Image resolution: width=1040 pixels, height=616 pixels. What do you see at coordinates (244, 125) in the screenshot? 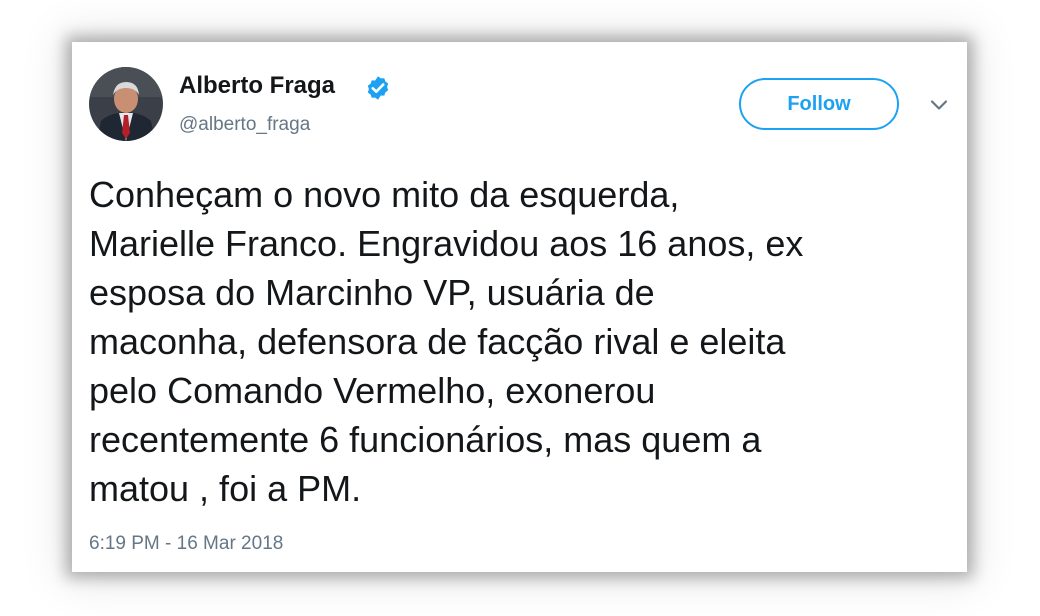
I see `author-handle: @alberto_fraga` at bounding box center [244, 125].